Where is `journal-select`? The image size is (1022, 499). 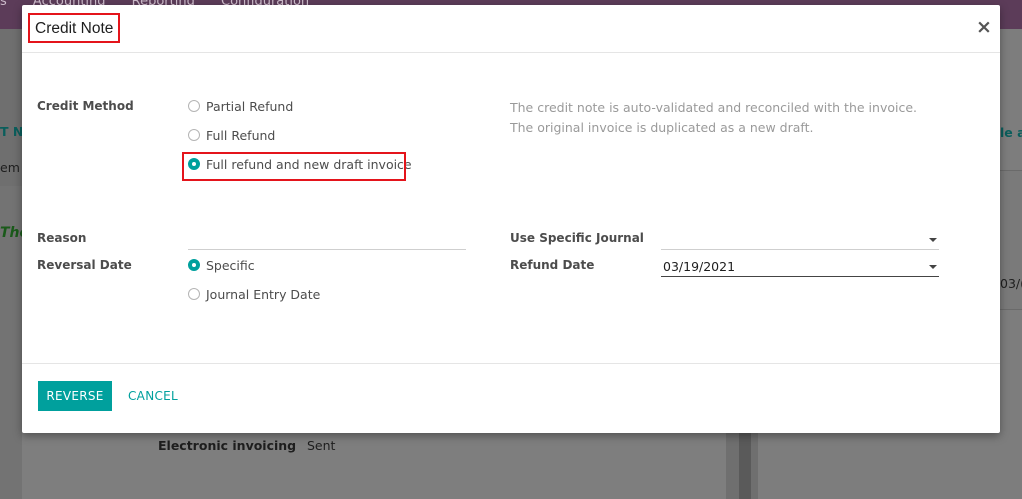 journal-select is located at coordinates (800, 240).